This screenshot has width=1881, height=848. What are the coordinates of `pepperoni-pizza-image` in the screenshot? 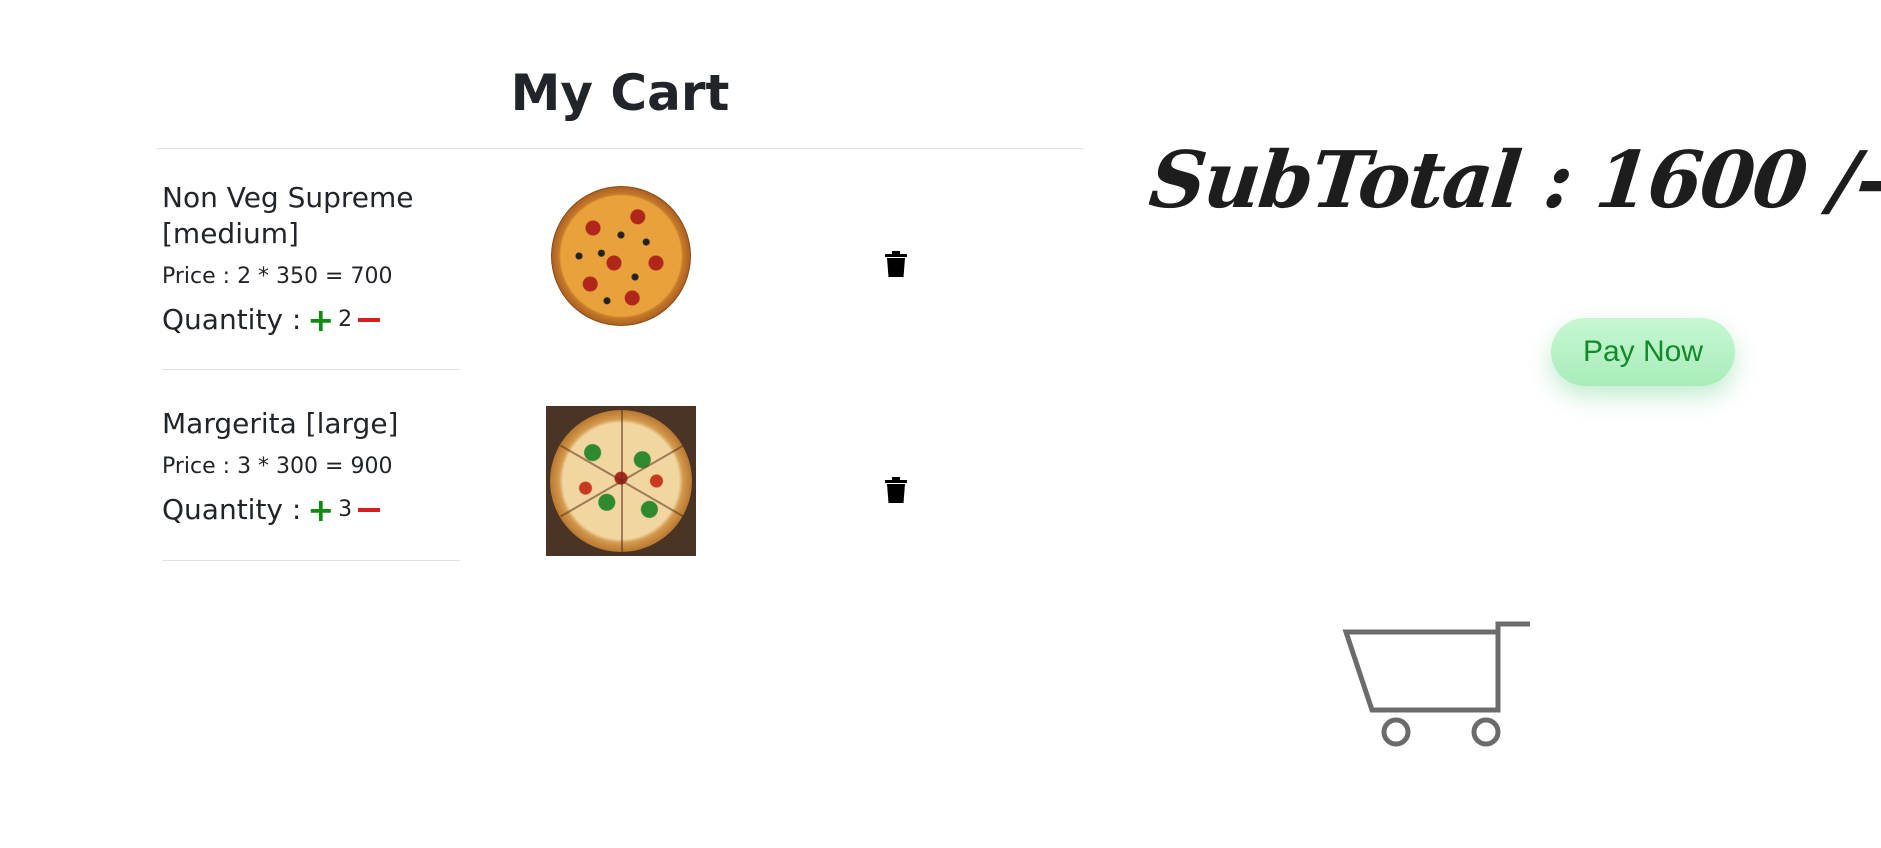 It's located at (621, 256).